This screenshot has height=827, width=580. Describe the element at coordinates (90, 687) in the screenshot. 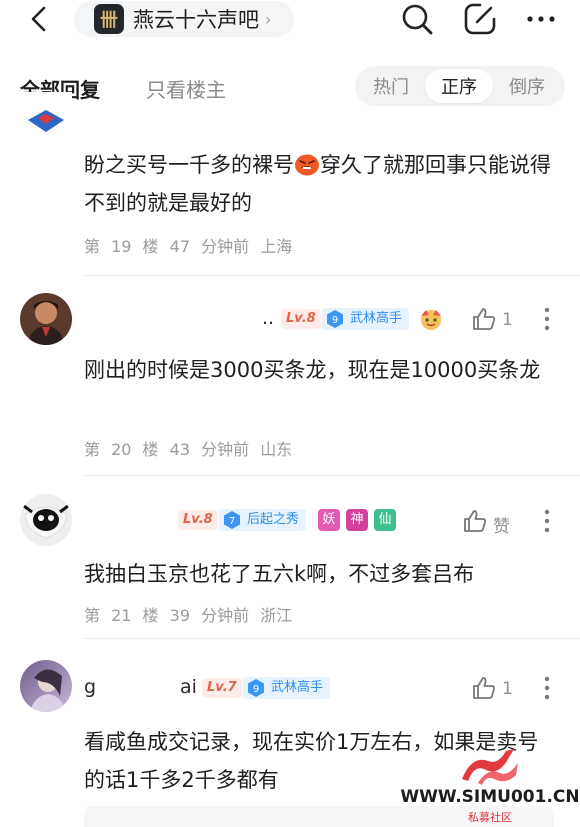

I see `username: g` at that location.